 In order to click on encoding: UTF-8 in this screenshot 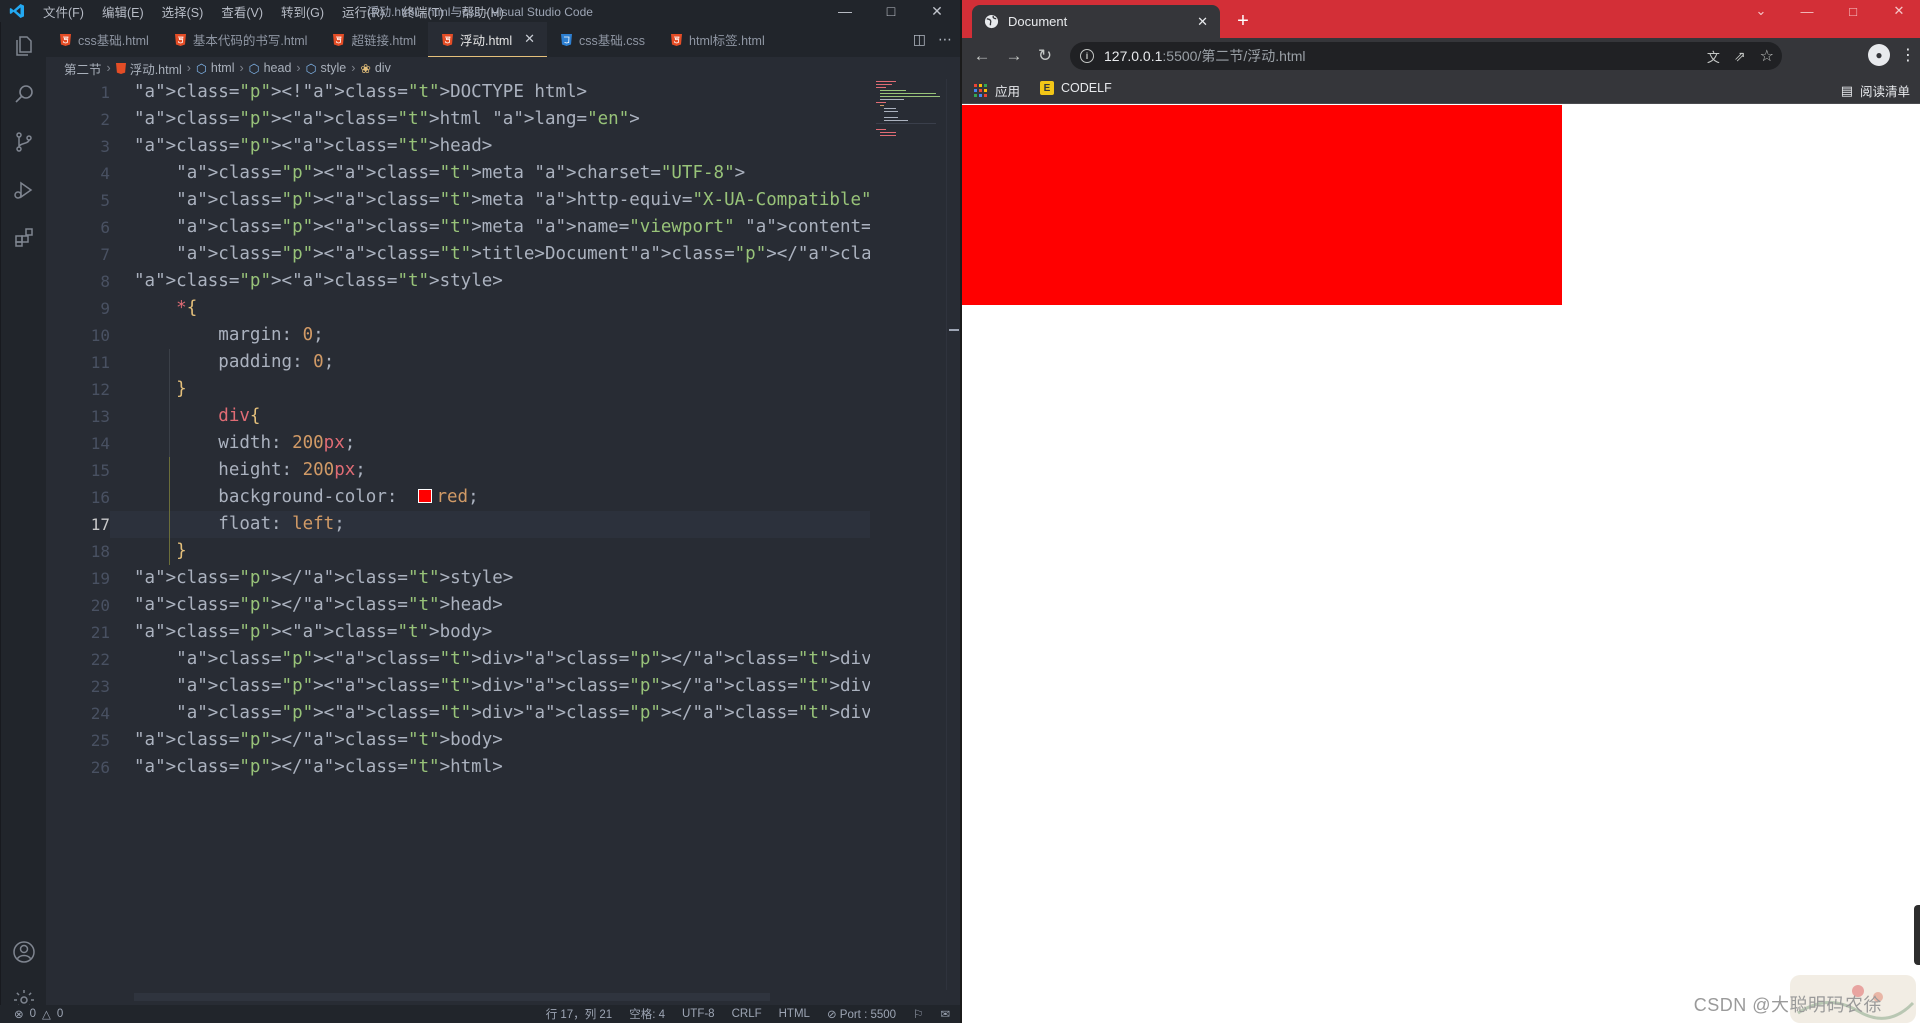, I will do `click(698, 1014)`.